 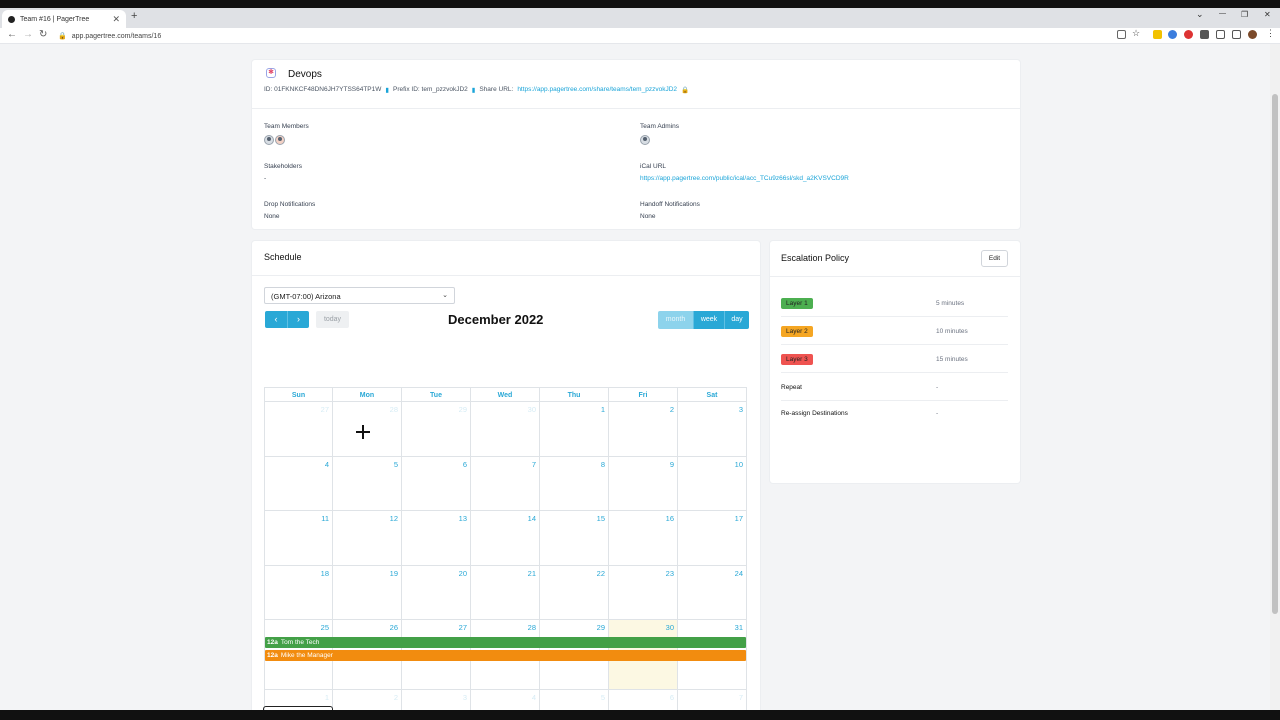 I want to click on share-lock-icon: 🔒, so click(x=685, y=90).